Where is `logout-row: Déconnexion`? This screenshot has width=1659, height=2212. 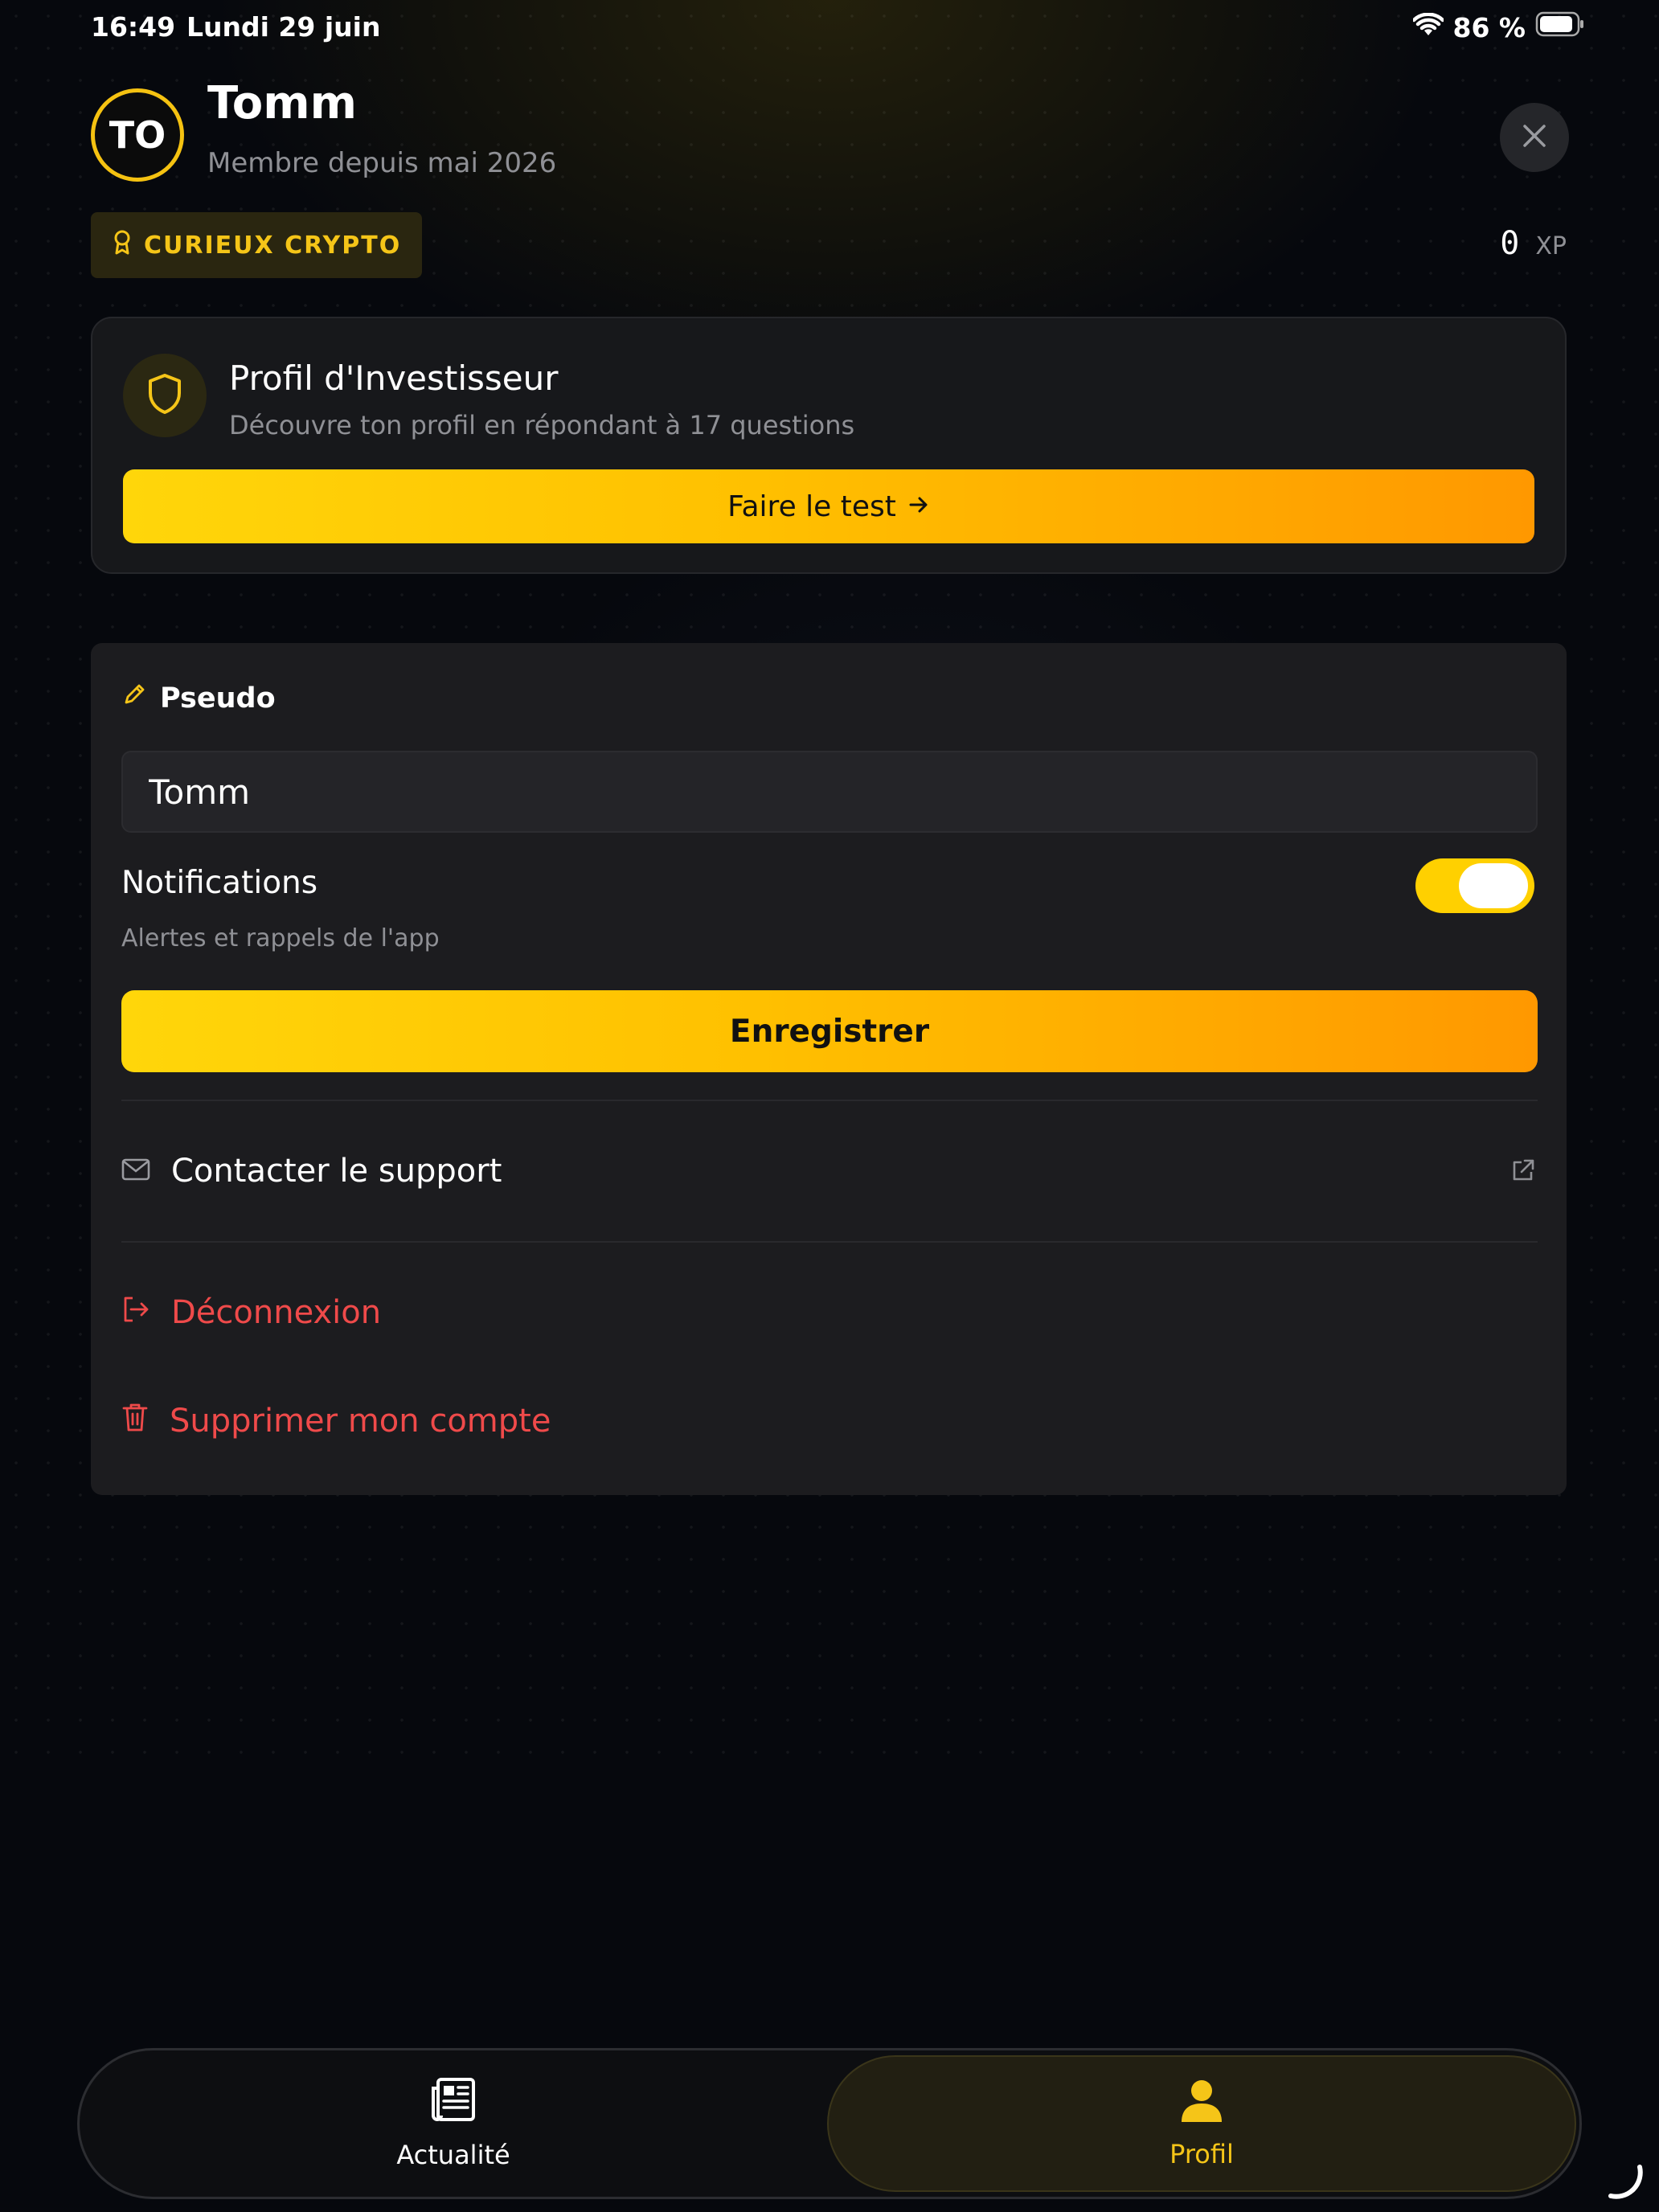 logout-row: Déconnexion is located at coordinates (251, 1312).